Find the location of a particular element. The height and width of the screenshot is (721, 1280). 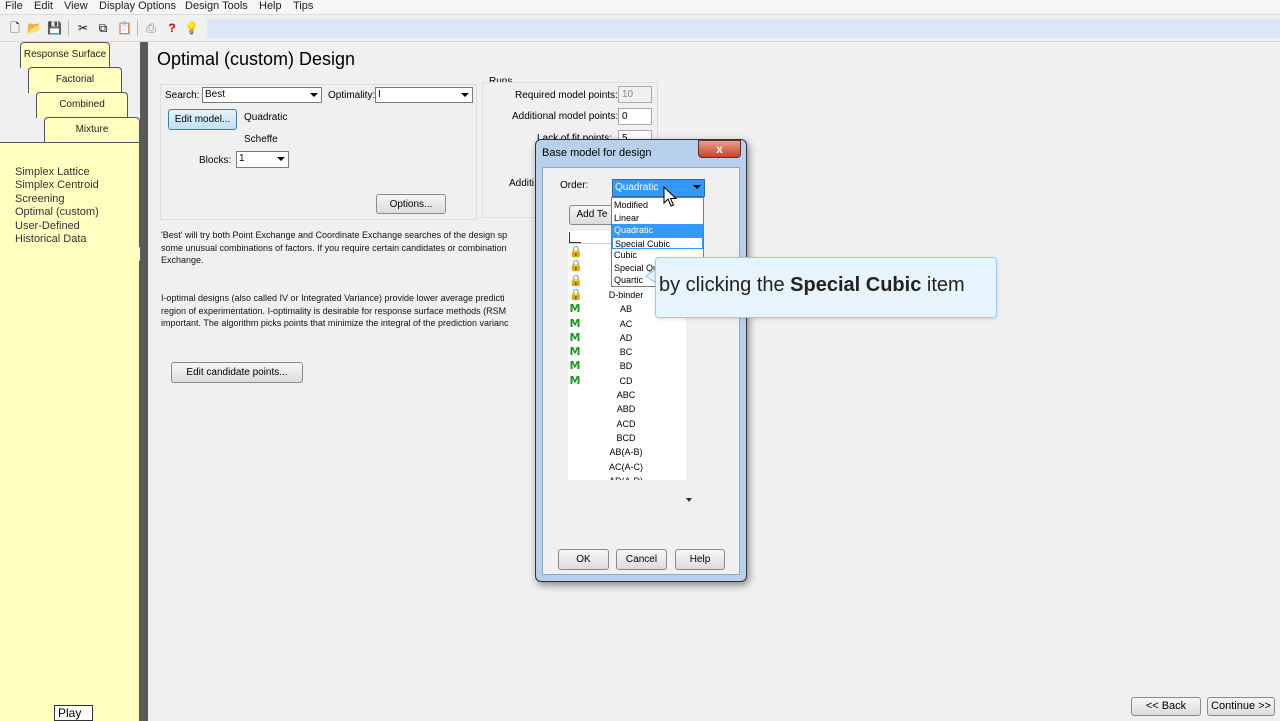

term-row: M BC is located at coordinates (627, 352).